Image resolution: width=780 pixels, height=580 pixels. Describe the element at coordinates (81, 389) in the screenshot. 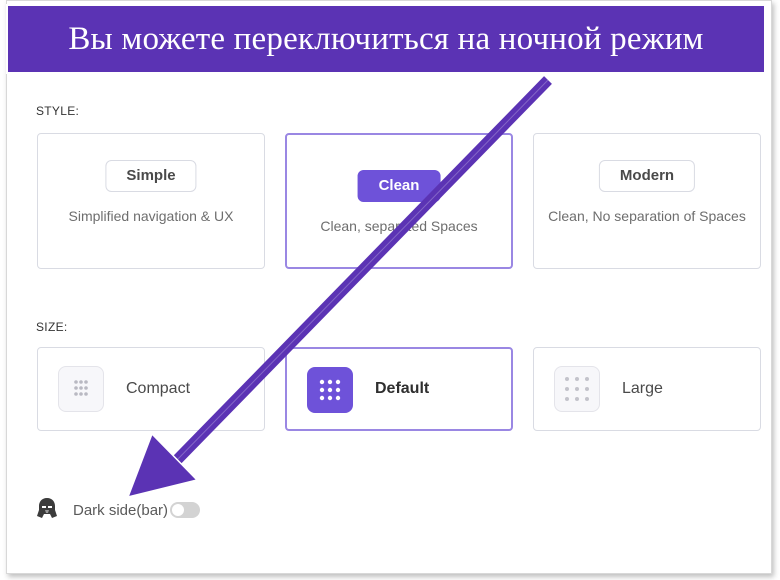

I see `compact-grid-icon` at that location.